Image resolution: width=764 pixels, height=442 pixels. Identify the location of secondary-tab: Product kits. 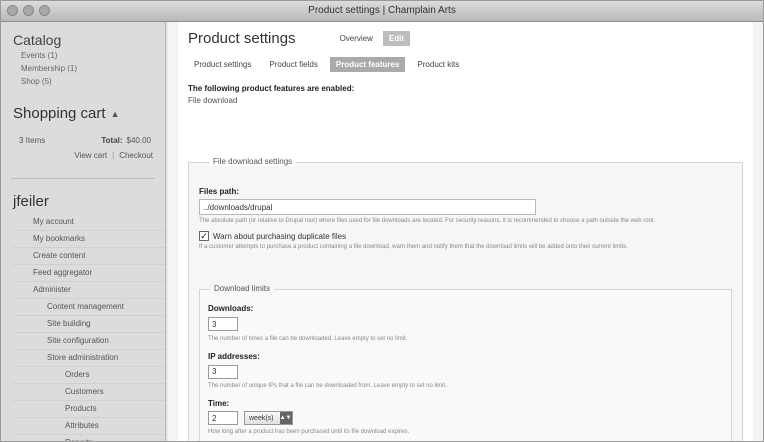
(438, 64).